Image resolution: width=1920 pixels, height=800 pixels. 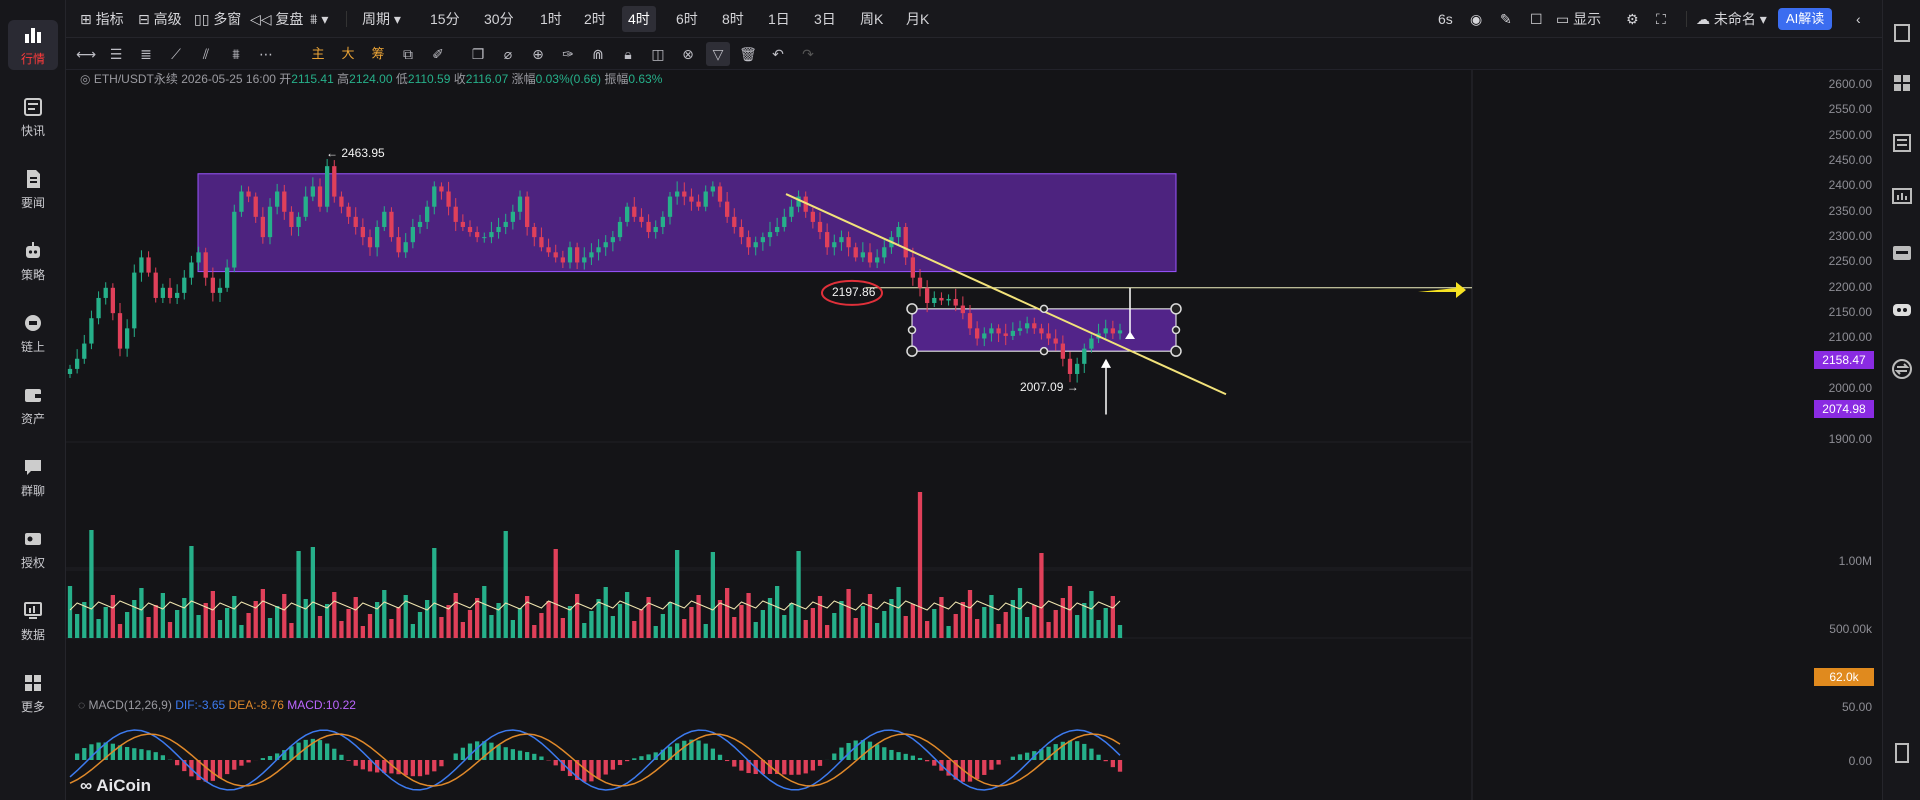 What do you see at coordinates (778, 54) in the screenshot?
I see `undo-icon: ↶` at bounding box center [778, 54].